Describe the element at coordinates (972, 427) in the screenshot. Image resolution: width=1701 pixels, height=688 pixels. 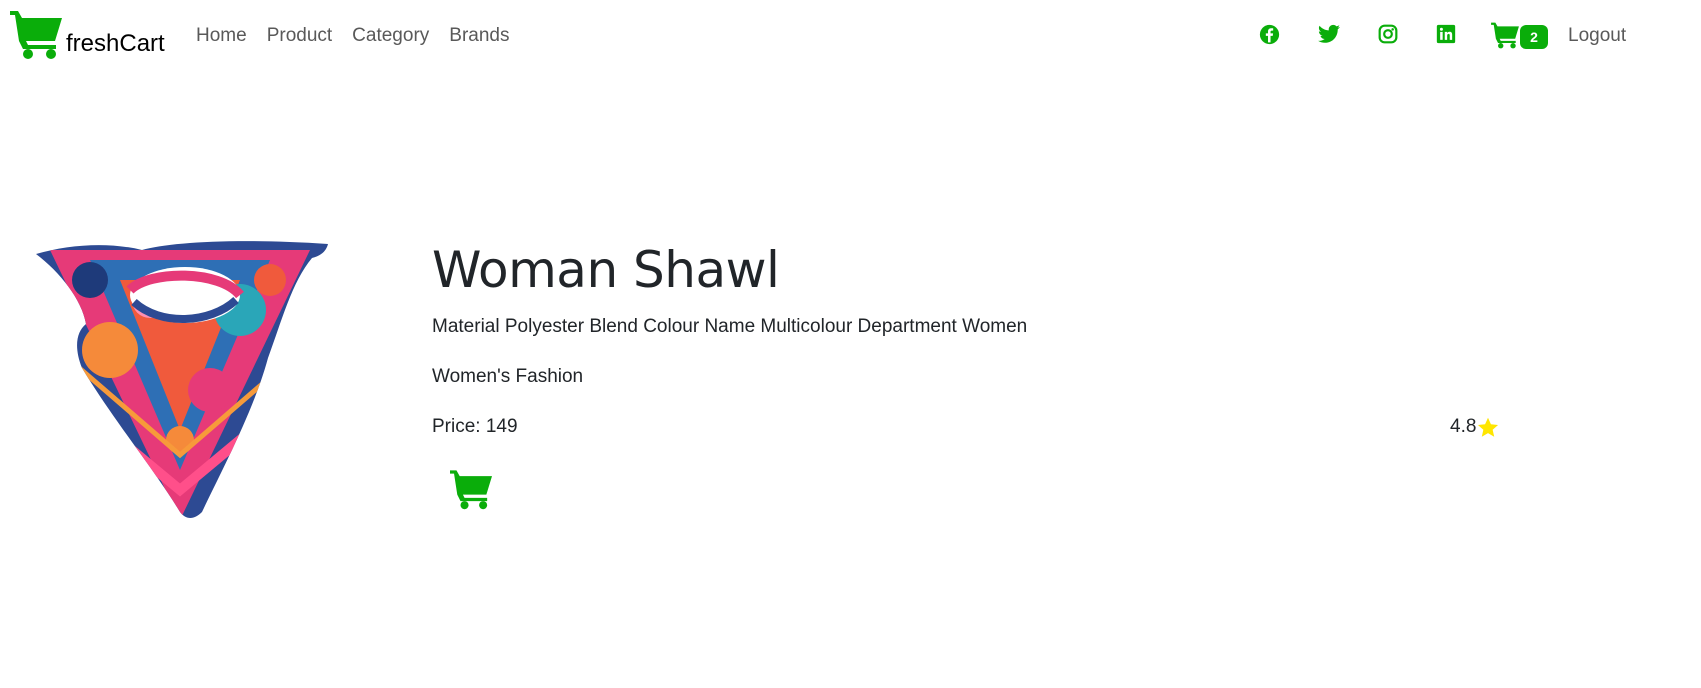
I see `price-row: Price: 149 4.8` at that location.